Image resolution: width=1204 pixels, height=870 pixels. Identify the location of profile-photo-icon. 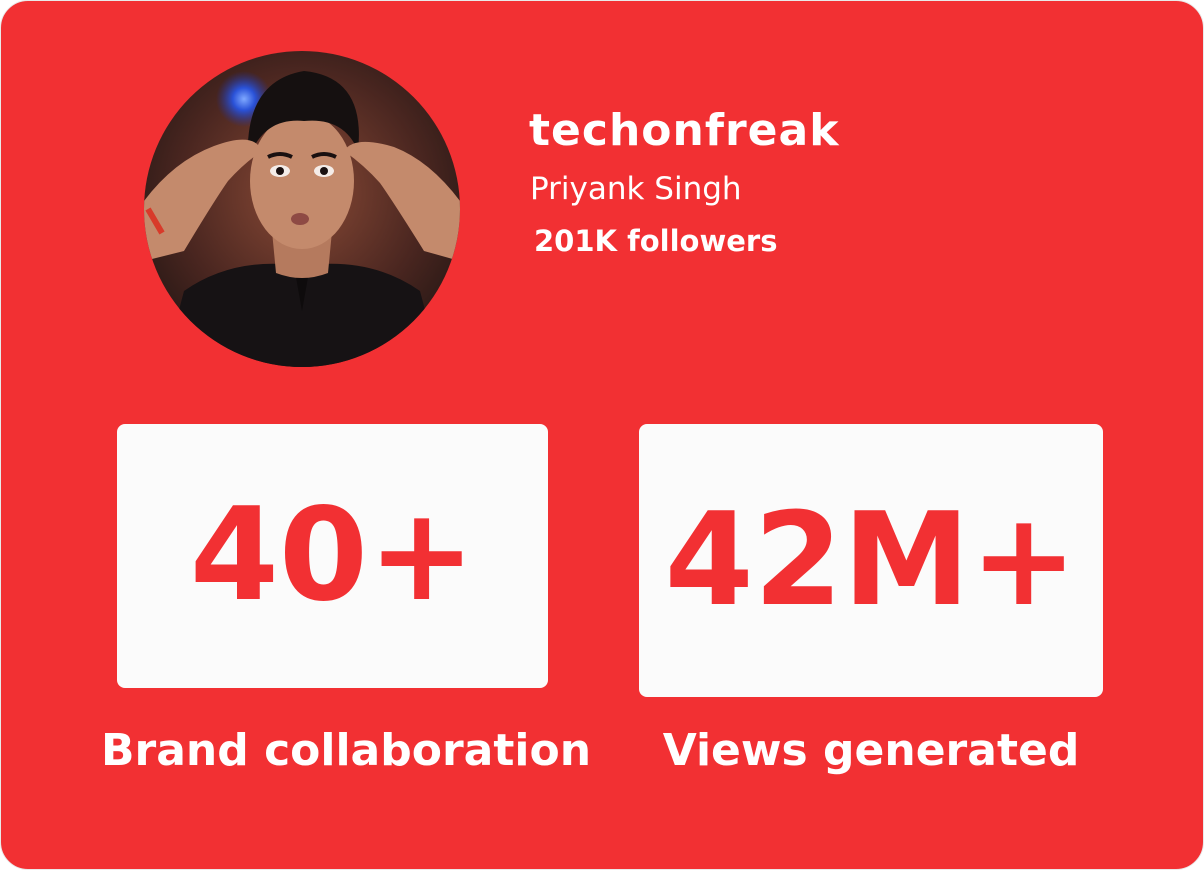
(302, 209).